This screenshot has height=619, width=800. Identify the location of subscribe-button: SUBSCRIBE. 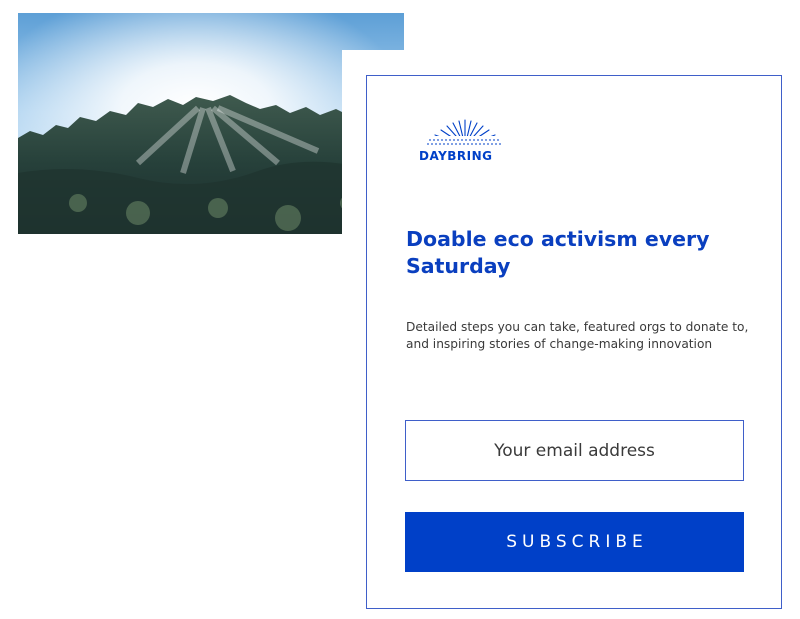
(574, 542).